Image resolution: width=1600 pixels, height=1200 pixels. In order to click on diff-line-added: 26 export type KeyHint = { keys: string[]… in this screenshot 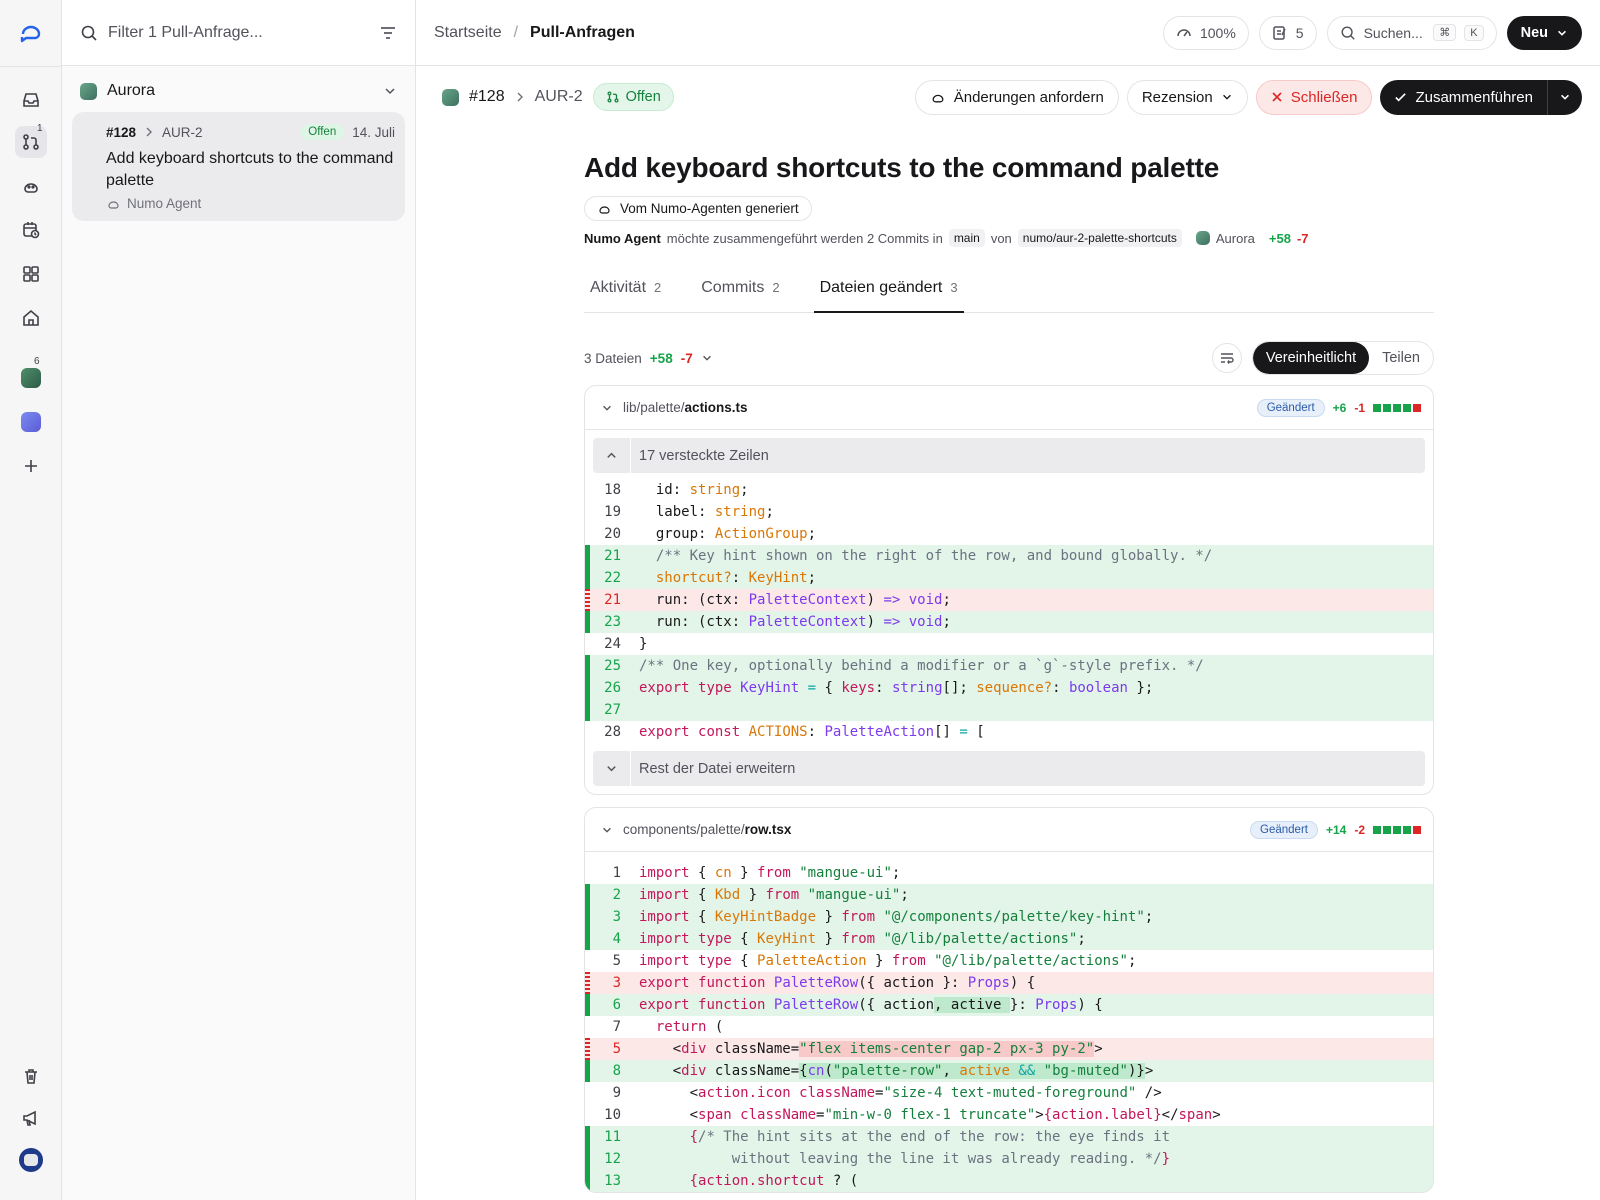, I will do `click(1009, 688)`.